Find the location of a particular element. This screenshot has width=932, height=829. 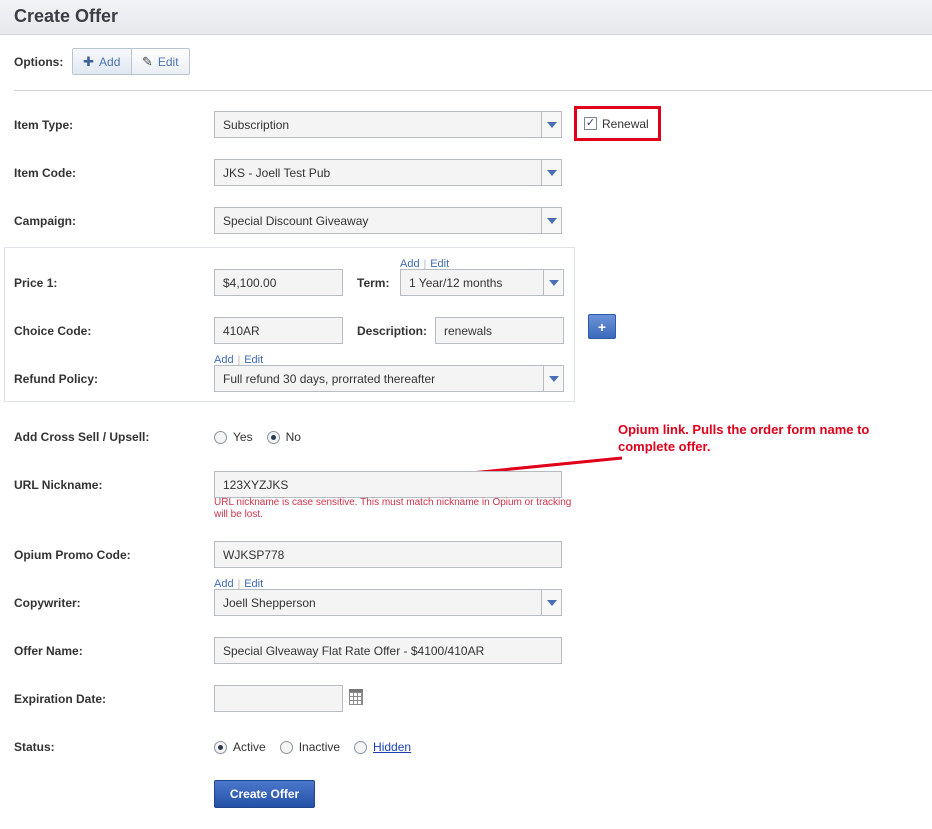

price-input: $4,100.00 is located at coordinates (278, 282).